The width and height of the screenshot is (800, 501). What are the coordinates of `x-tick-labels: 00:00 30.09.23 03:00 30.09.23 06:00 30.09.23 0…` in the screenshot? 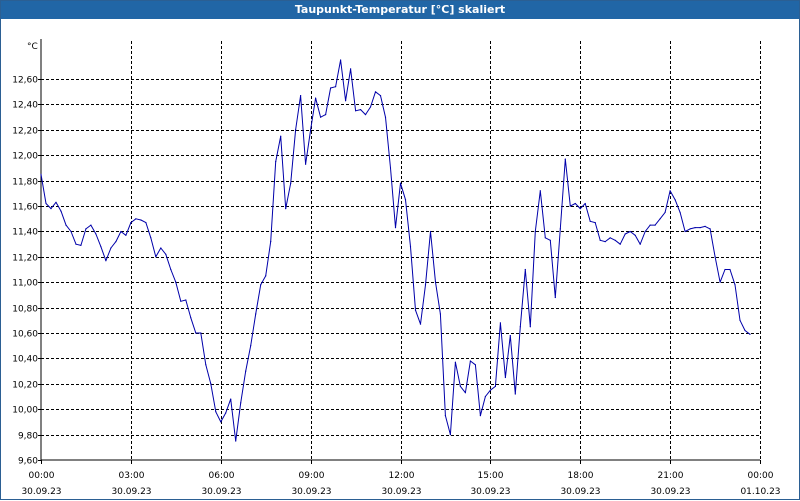 It's located at (400, 484).